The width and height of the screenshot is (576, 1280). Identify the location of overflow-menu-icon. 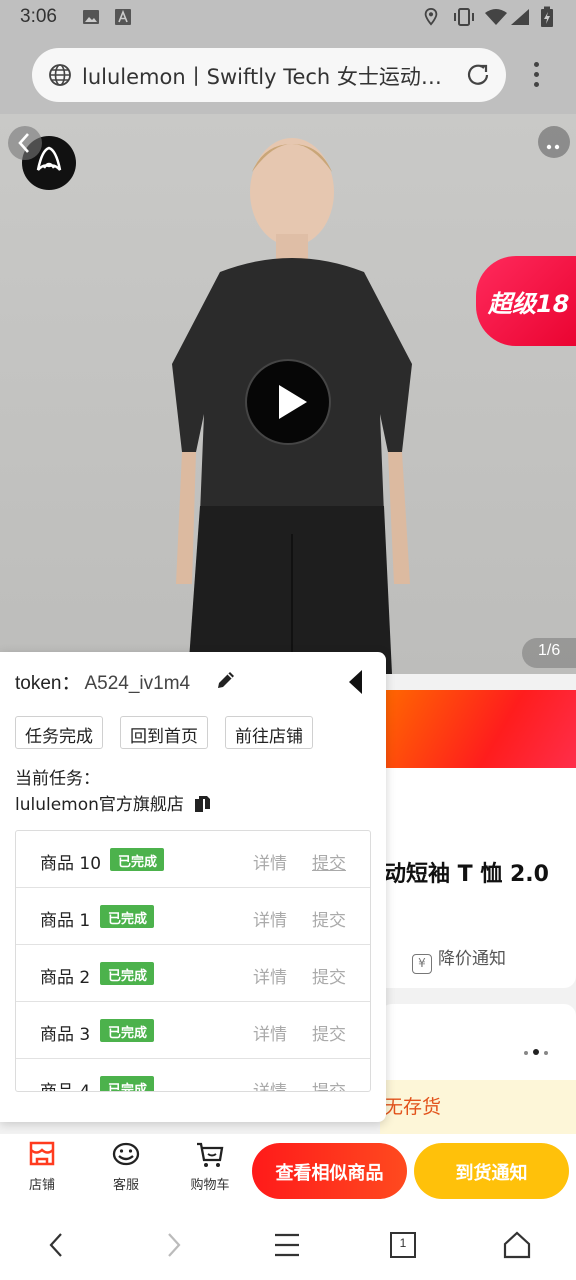
(536, 76).